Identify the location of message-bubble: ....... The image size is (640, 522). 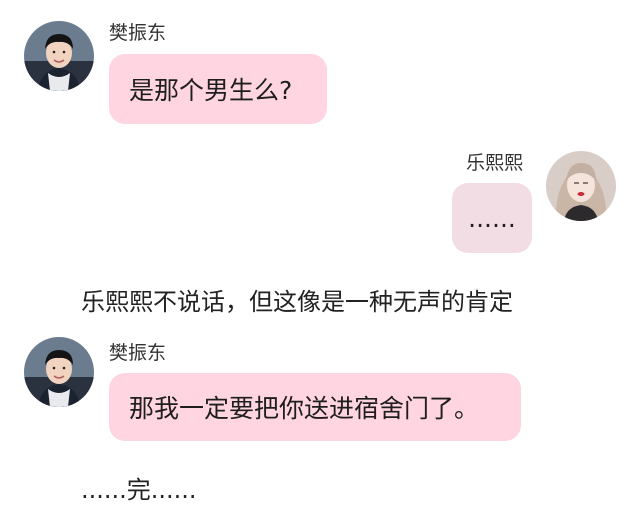
(492, 218).